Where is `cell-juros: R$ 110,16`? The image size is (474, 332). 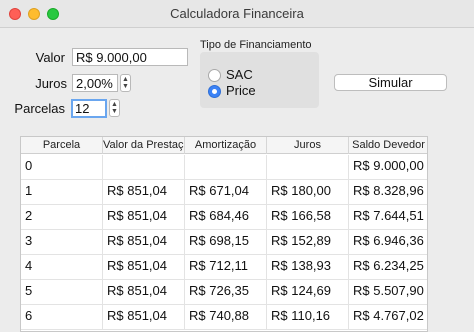 cell-juros: R$ 110,16 is located at coordinates (308, 317).